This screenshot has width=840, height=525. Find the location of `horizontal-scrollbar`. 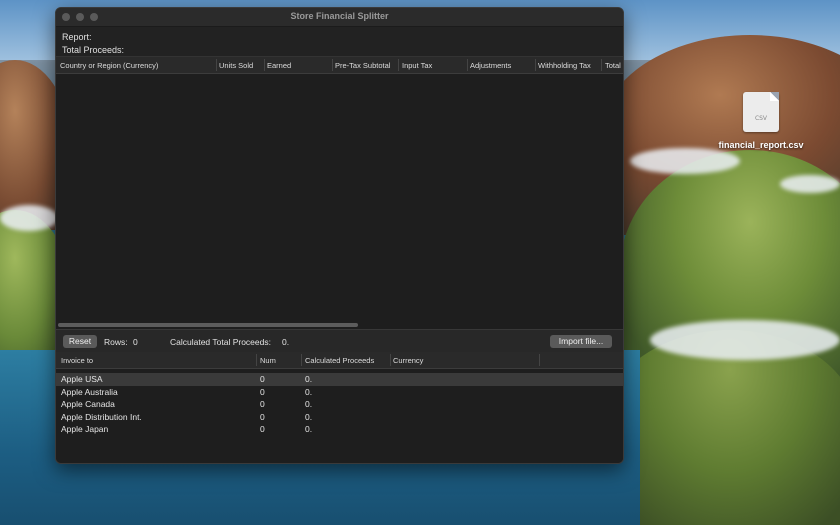

horizontal-scrollbar is located at coordinates (208, 325).